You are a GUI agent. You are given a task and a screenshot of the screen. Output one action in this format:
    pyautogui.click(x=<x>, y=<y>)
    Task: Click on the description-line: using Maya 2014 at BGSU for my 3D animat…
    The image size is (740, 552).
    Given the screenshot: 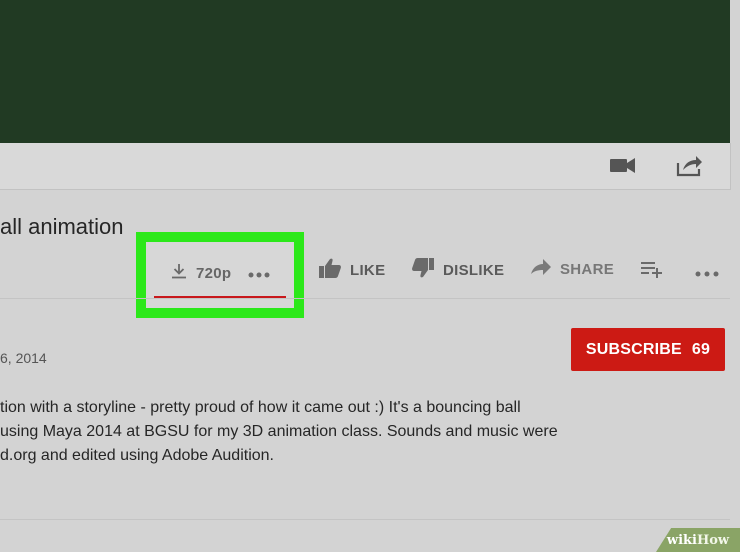 What is the action you would take?
    pyautogui.click(x=279, y=431)
    